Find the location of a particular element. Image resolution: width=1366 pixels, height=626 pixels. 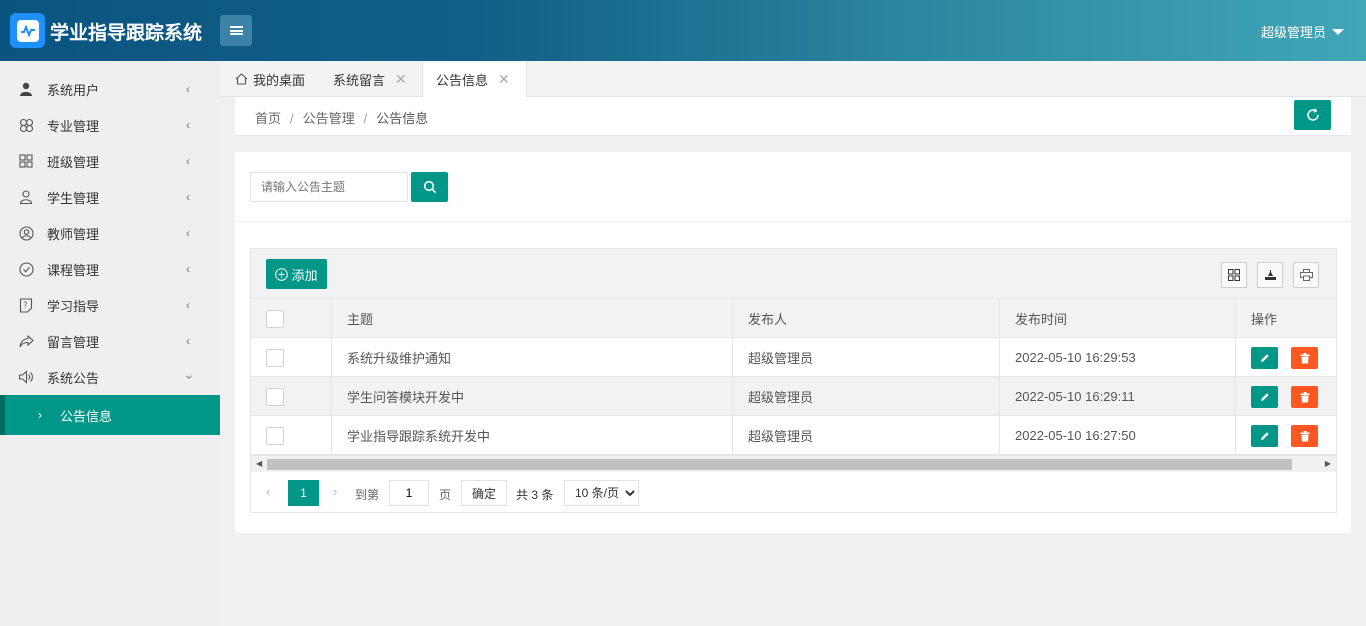

sidebar-item-students: 学生管理 ‹ is located at coordinates (110, 197).